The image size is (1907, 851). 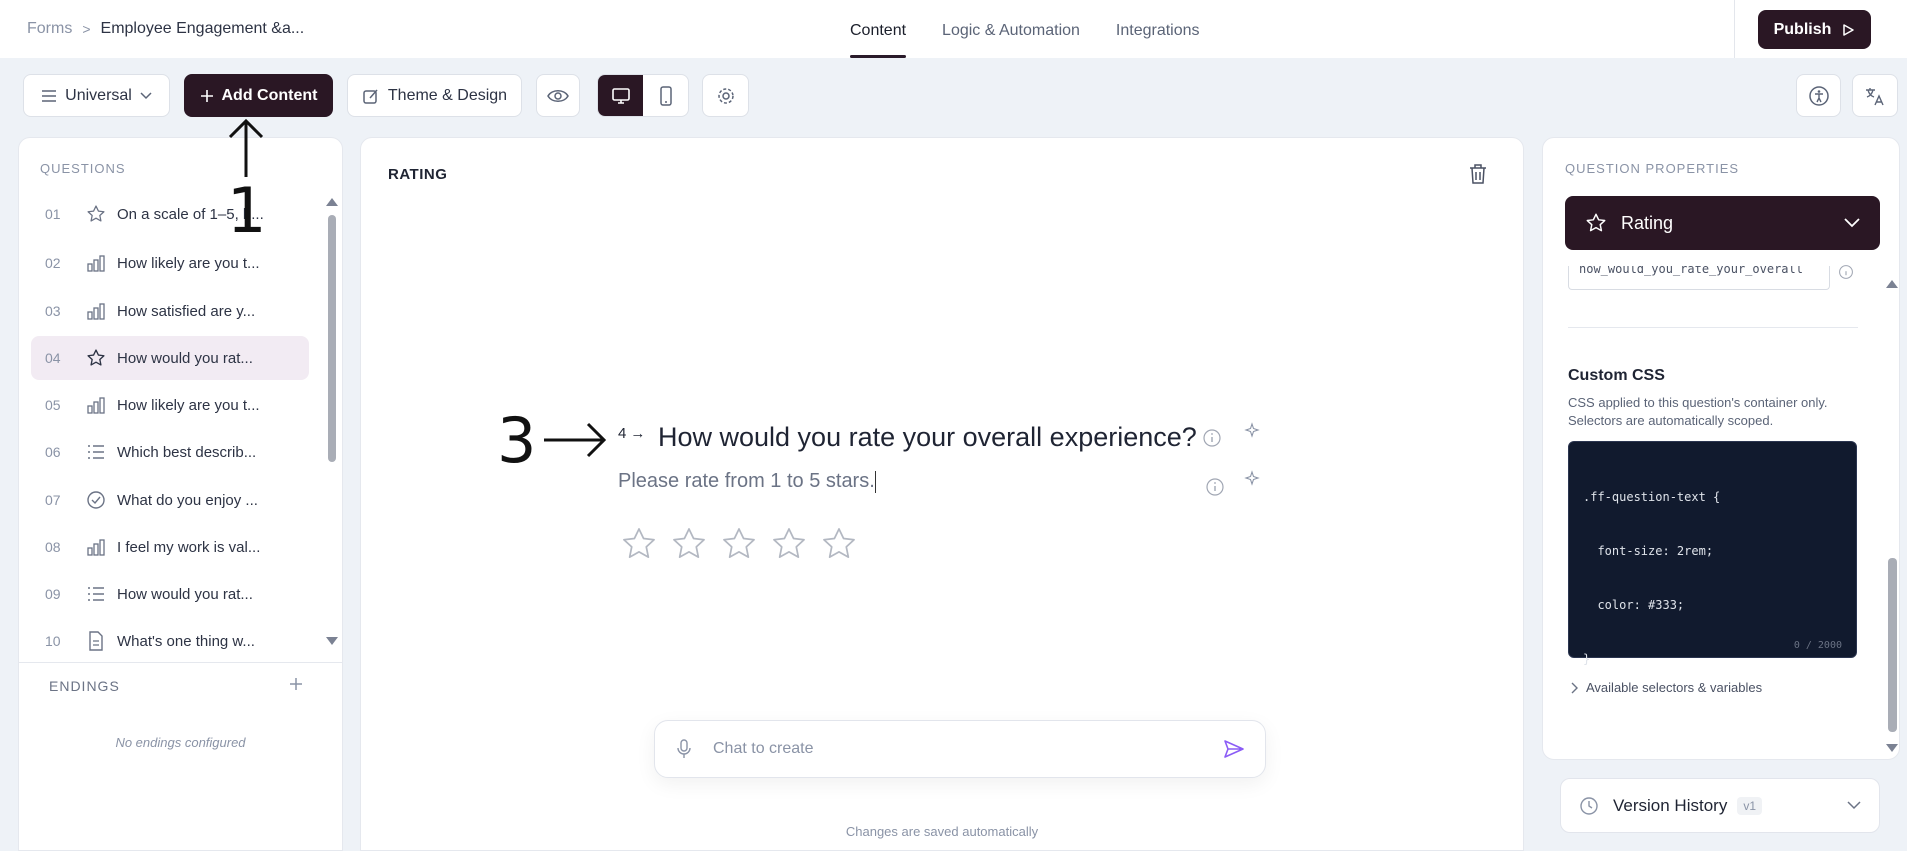 What do you see at coordinates (1674, 687) in the screenshot?
I see `available-selectors-label: Available selectors & variables` at bounding box center [1674, 687].